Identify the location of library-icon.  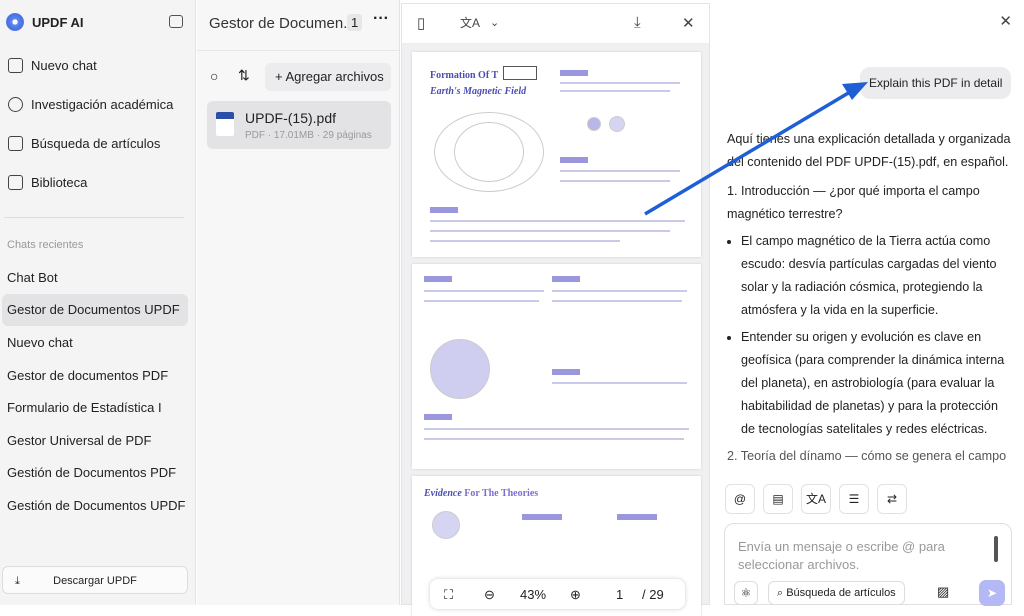
(15, 182).